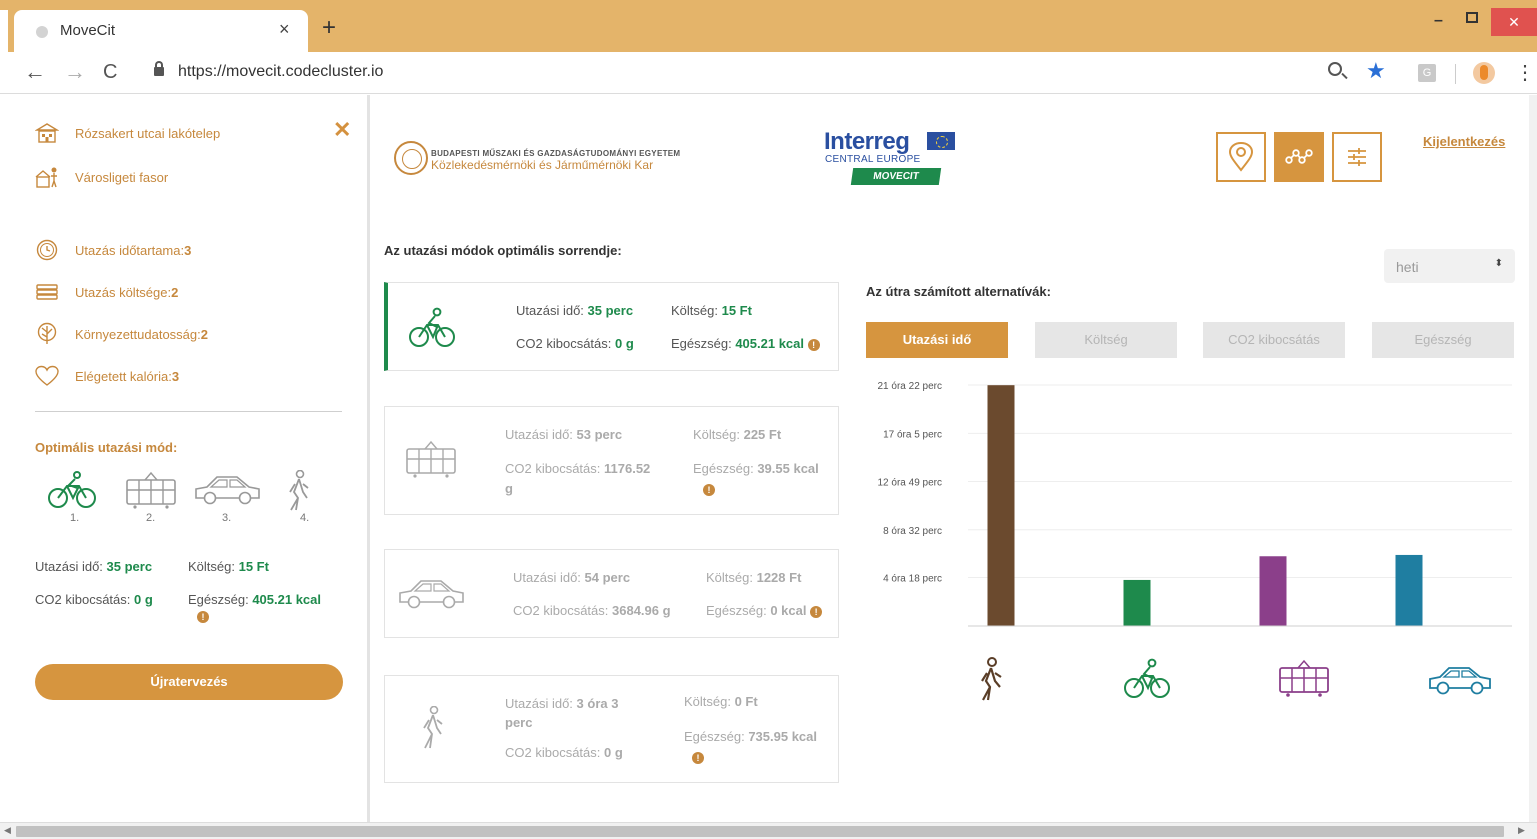 This screenshot has width=1537, height=839. What do you see at coordinates (816, 612) in the screenshot?
I see `card-car-info-icon: !` at bounding box center [816, 612].